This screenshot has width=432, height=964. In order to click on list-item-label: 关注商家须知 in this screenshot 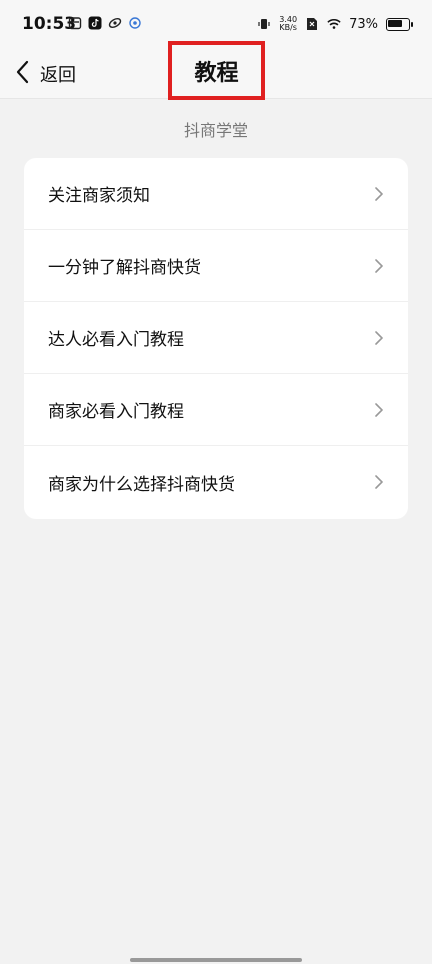, I will do `click(99, 196)`.